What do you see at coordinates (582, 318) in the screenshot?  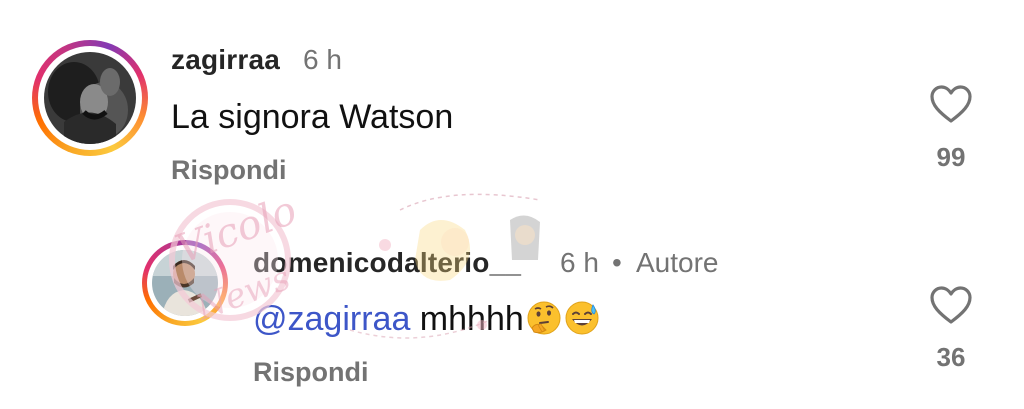 I see `grinning-sweat-emoji` at bounding box center [582, 318].